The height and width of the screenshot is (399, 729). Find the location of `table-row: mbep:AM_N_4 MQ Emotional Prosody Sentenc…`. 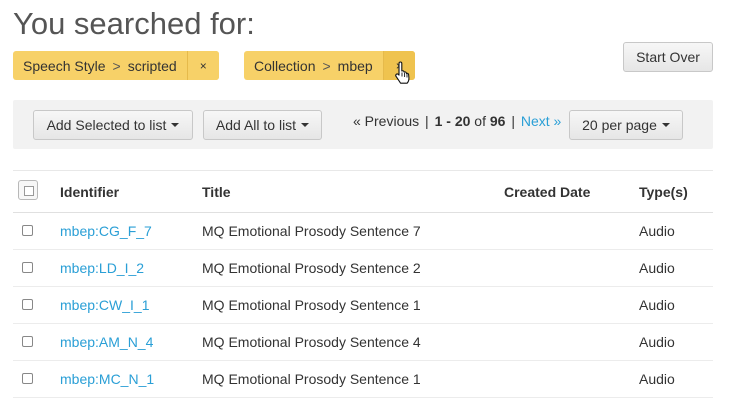

table-row: mbep:AM_N_4 MQ Emotional Prosody Sentenc… is located at coordinates (363, 342).